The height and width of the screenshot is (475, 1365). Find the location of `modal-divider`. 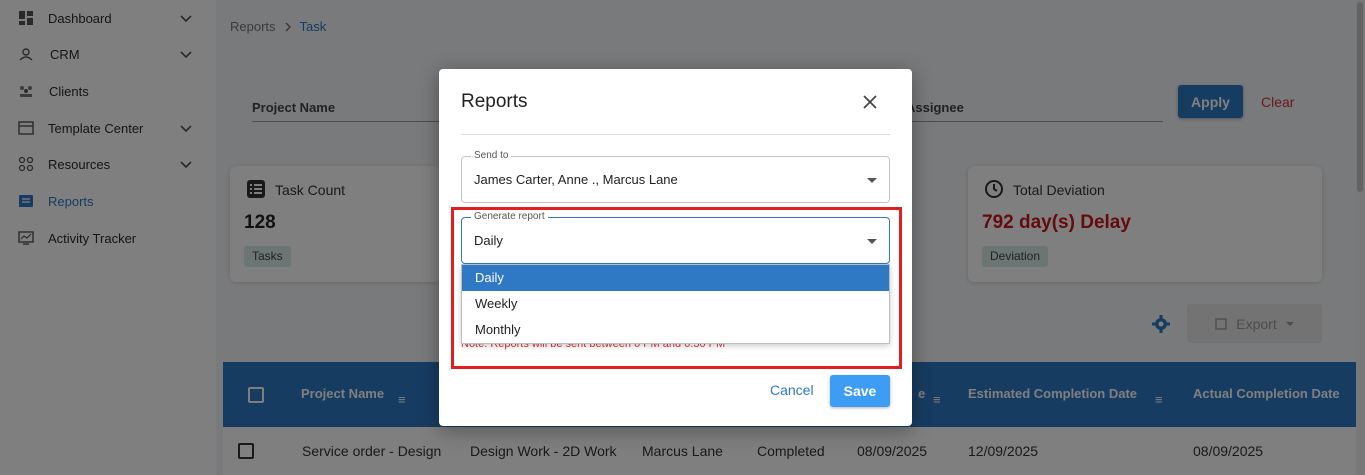

modal-divider is located at coordinates (675, 134).